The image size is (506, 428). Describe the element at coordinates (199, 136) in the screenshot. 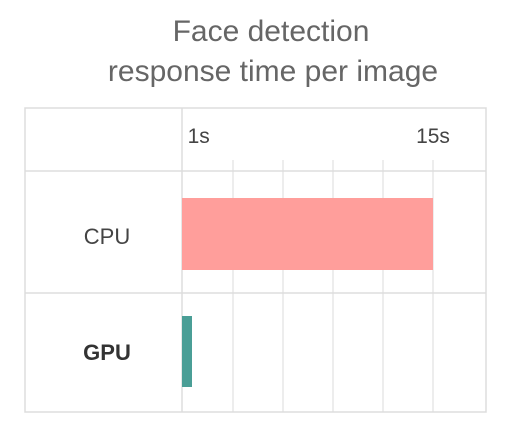

I see `x-tick-label-1s: 1s` at that location.